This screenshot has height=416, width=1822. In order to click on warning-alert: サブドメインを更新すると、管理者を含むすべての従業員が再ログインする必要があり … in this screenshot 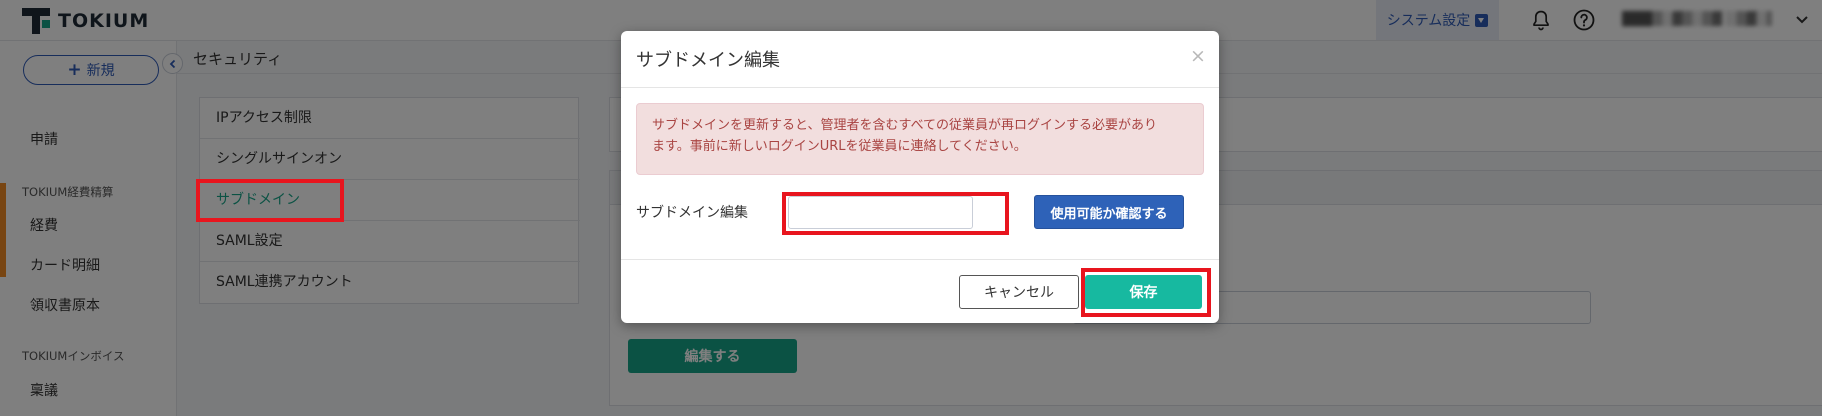, I will do `click(920, 139)`.